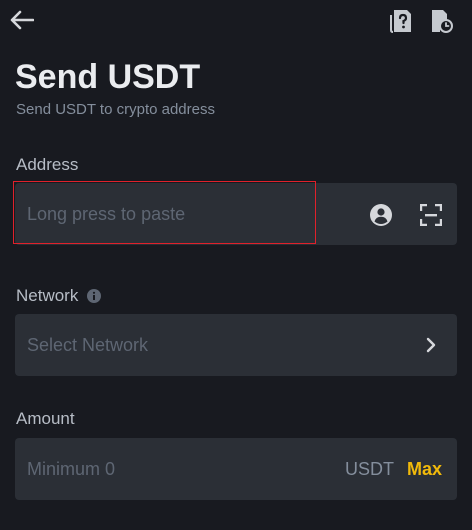 This screenshot has width=472, height=530. I want to click on back-button, so click(22, 20).